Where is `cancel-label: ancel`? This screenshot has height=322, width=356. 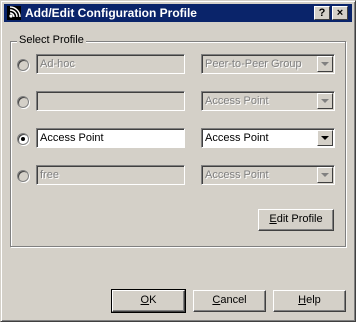
cancel-label: ancel is located at coordinates (233, 300).